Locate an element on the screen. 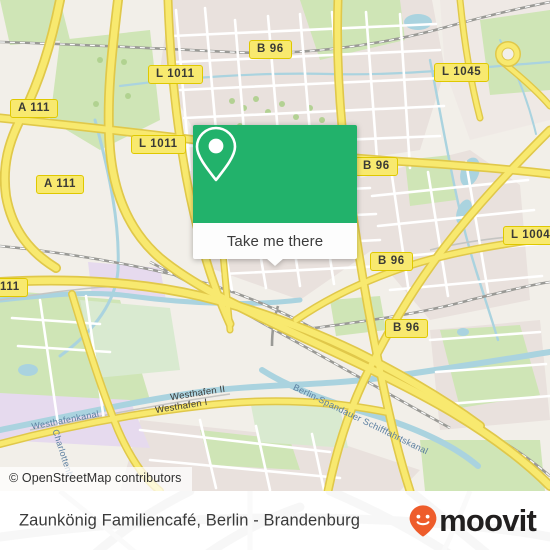 The height and width of the screenshot is (550, 550). map-pin-icon is located at coordinates (216, 154).